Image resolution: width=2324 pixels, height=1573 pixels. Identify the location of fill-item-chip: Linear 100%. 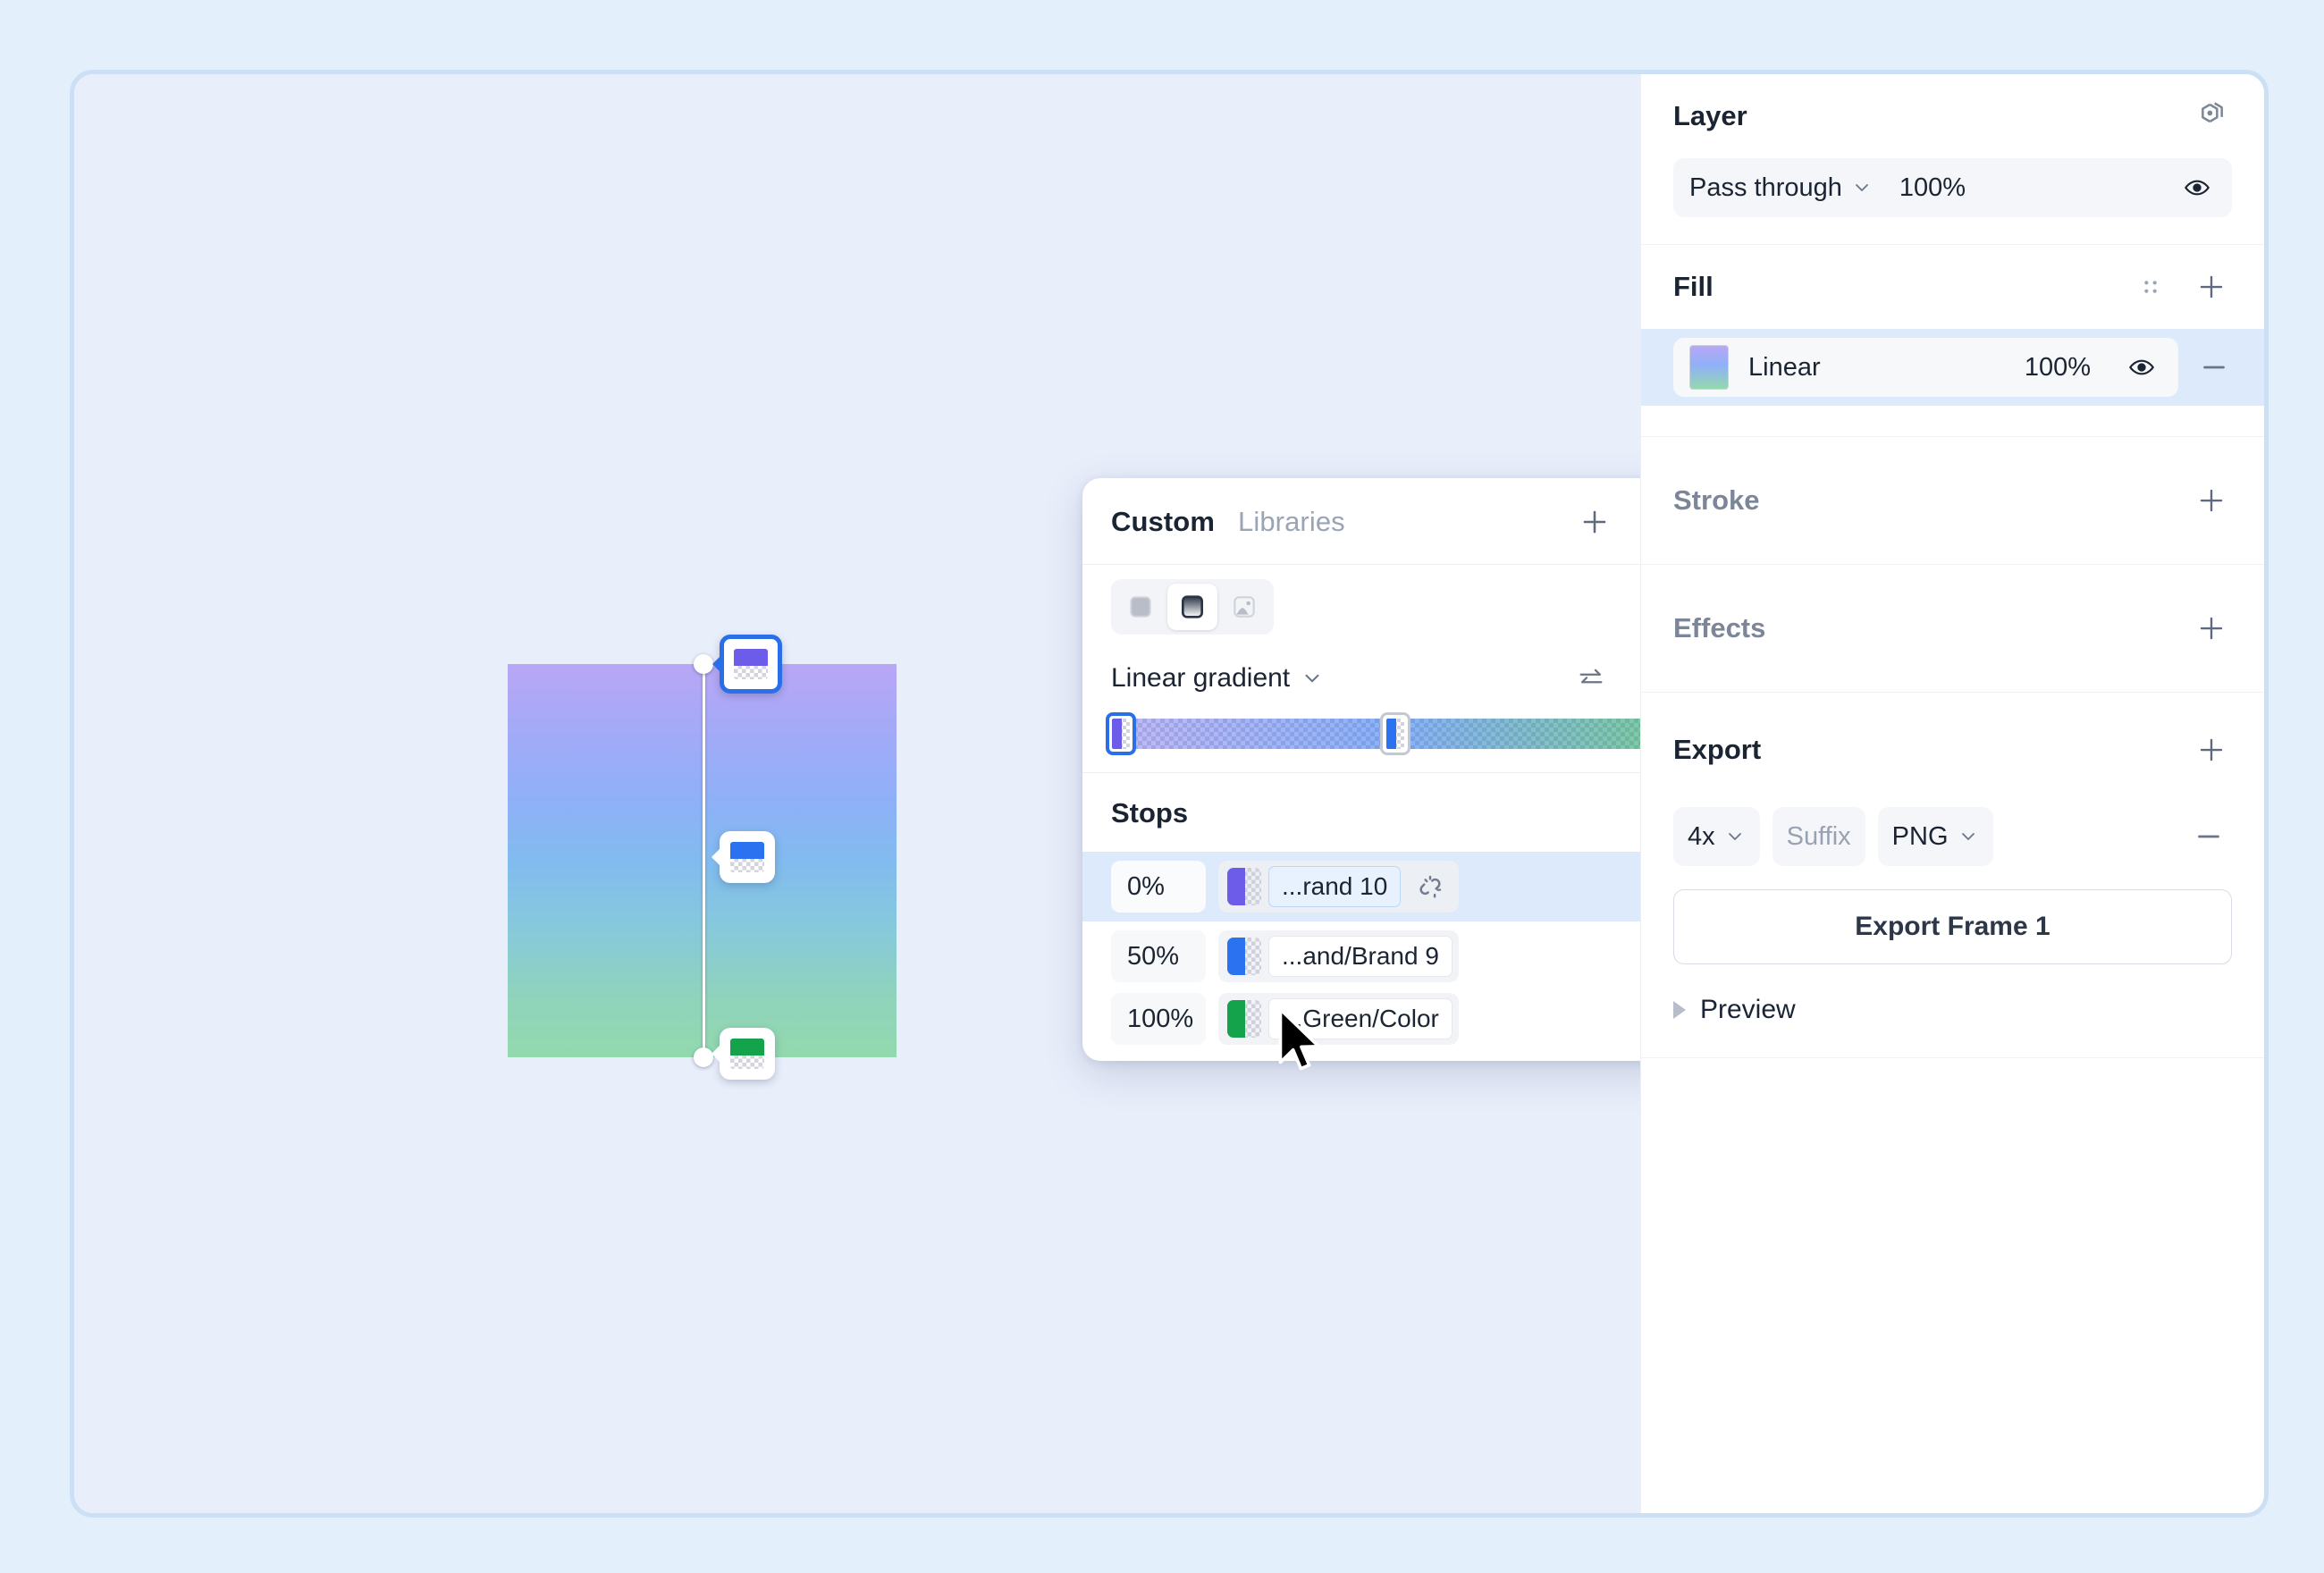
(1926, 368).